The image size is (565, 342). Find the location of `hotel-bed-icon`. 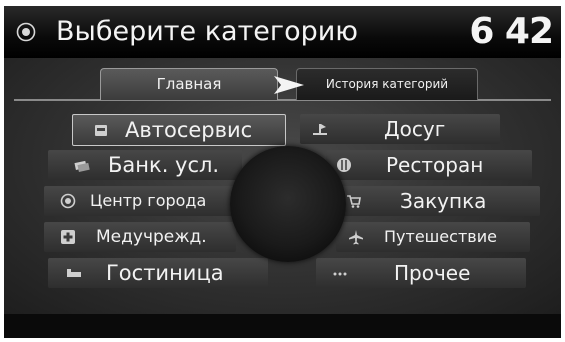

hotel-bed-icon is located at coordinates (74, 273).